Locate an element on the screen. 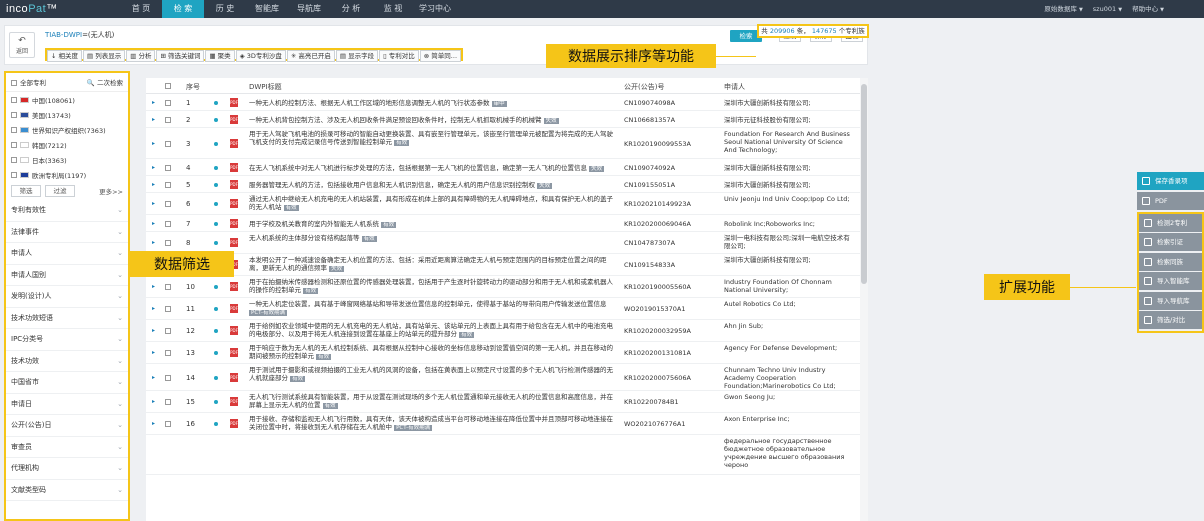 This screenshot has width=1204, height=521. extension-button: 筛选/对比 is located at coordinates (1170, 320).